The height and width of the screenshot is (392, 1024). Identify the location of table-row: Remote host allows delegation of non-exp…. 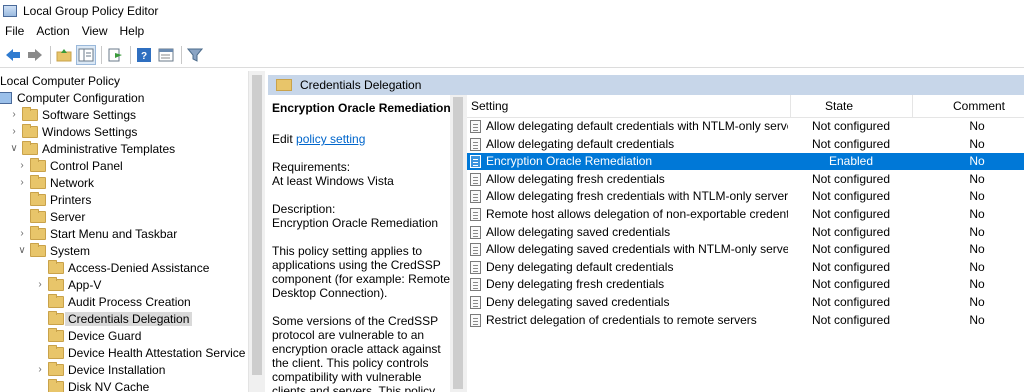
(745, 214).